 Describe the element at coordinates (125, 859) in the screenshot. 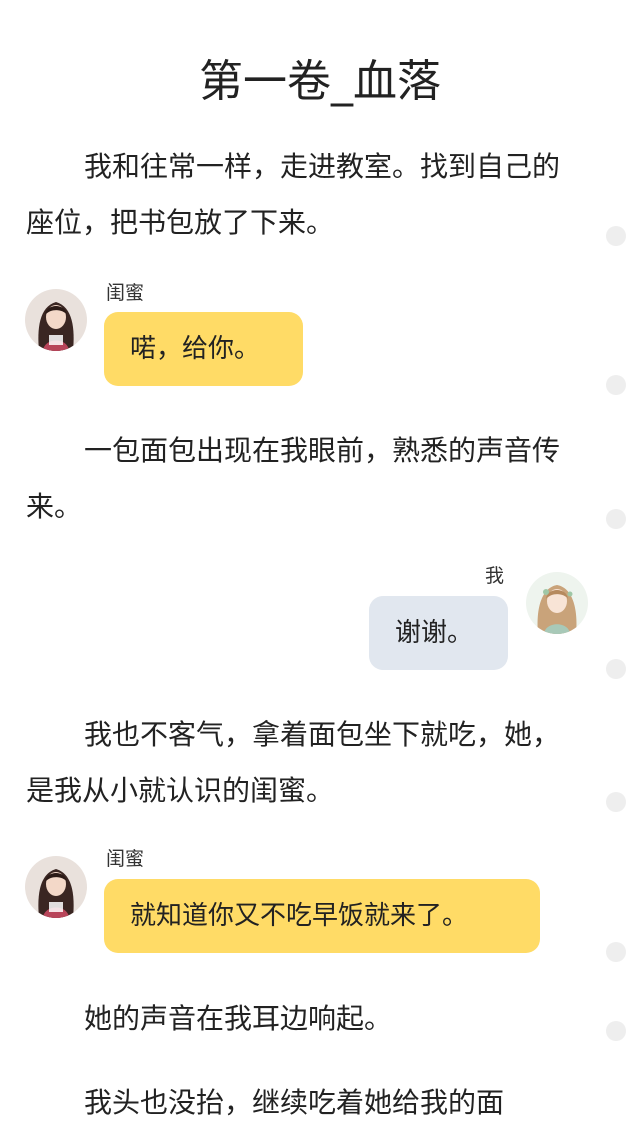

I see `dialogue-3-speaker: 闺蜜` at that location.